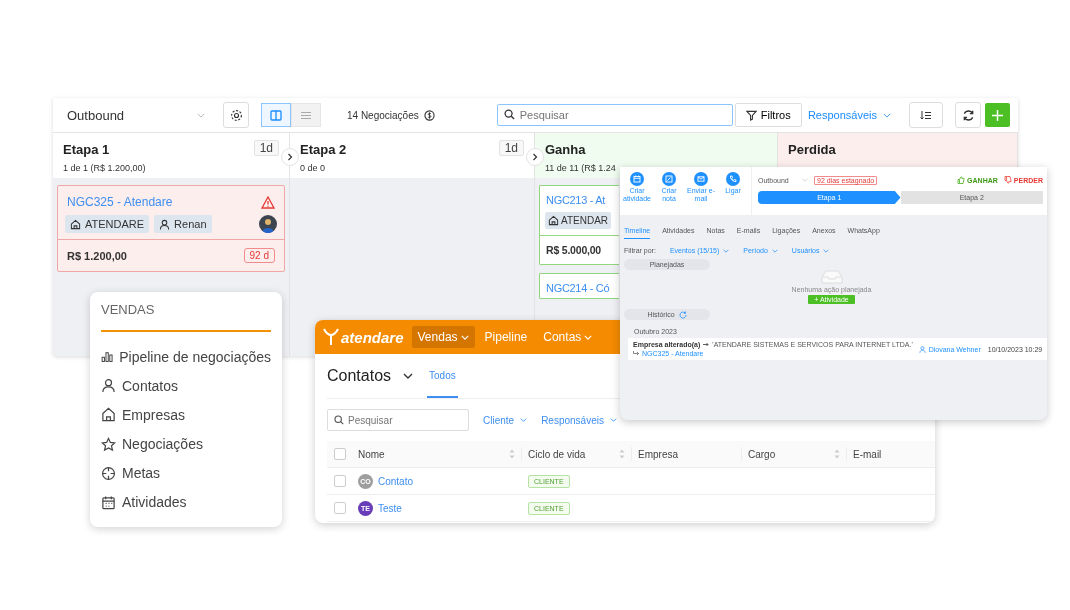 This screenshot has height=610, width=1070. Describe the element at coordinates (578, 220) in the screenshot. I see `card-tag: ATENDAR` at that location.